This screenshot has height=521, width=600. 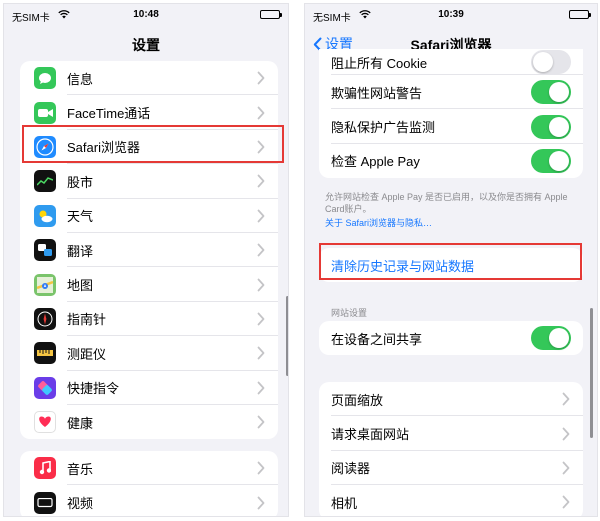 I want to click on measure-icon, so click(x=45, y=353).